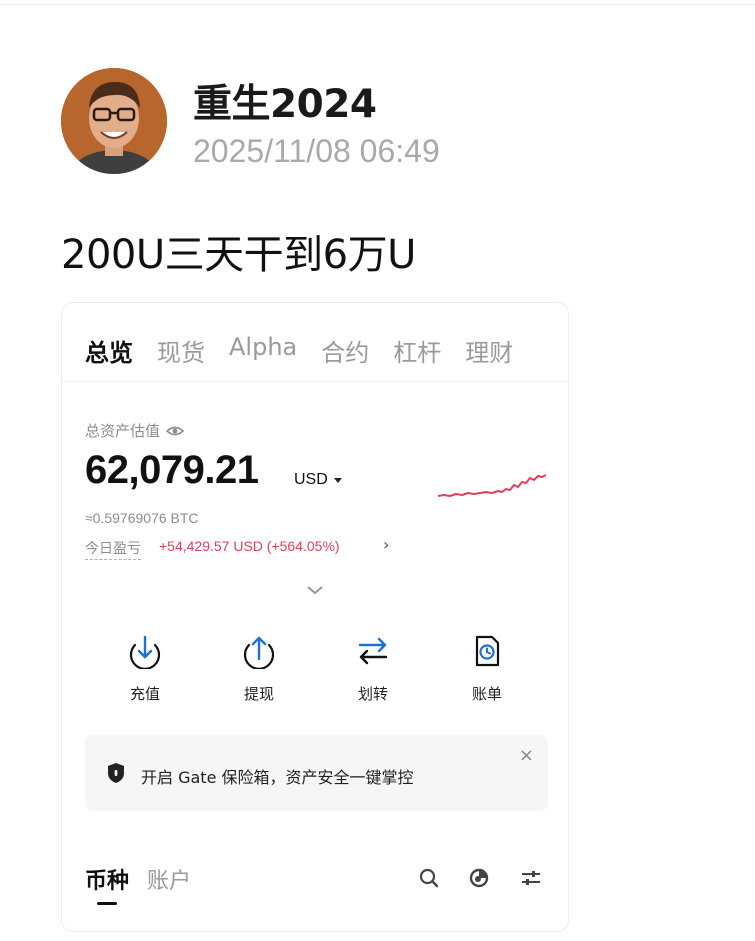 The image size is (755, 941). Describe the element at coordinates (479, 878) in the screenshot. I see `pie-chart-icon` at that location.